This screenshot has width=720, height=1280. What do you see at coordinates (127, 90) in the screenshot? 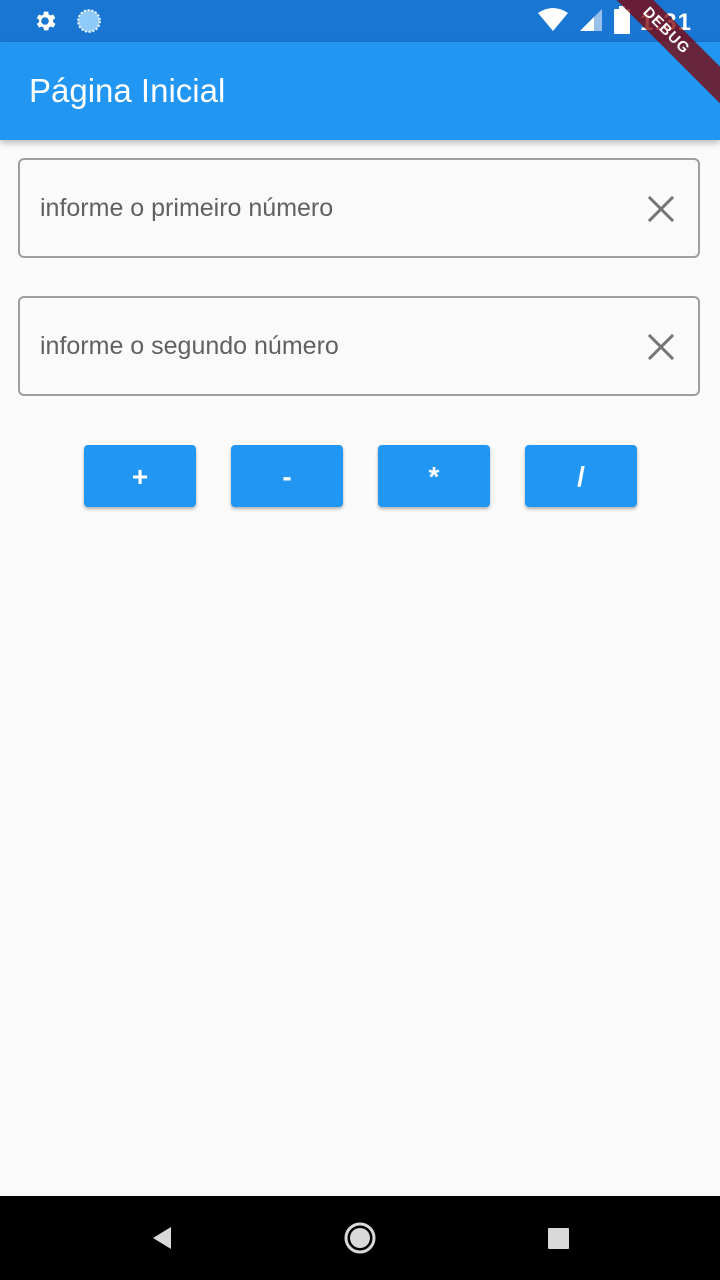
I see `page-title: Página Inicial` at bounding box center [127, 90].